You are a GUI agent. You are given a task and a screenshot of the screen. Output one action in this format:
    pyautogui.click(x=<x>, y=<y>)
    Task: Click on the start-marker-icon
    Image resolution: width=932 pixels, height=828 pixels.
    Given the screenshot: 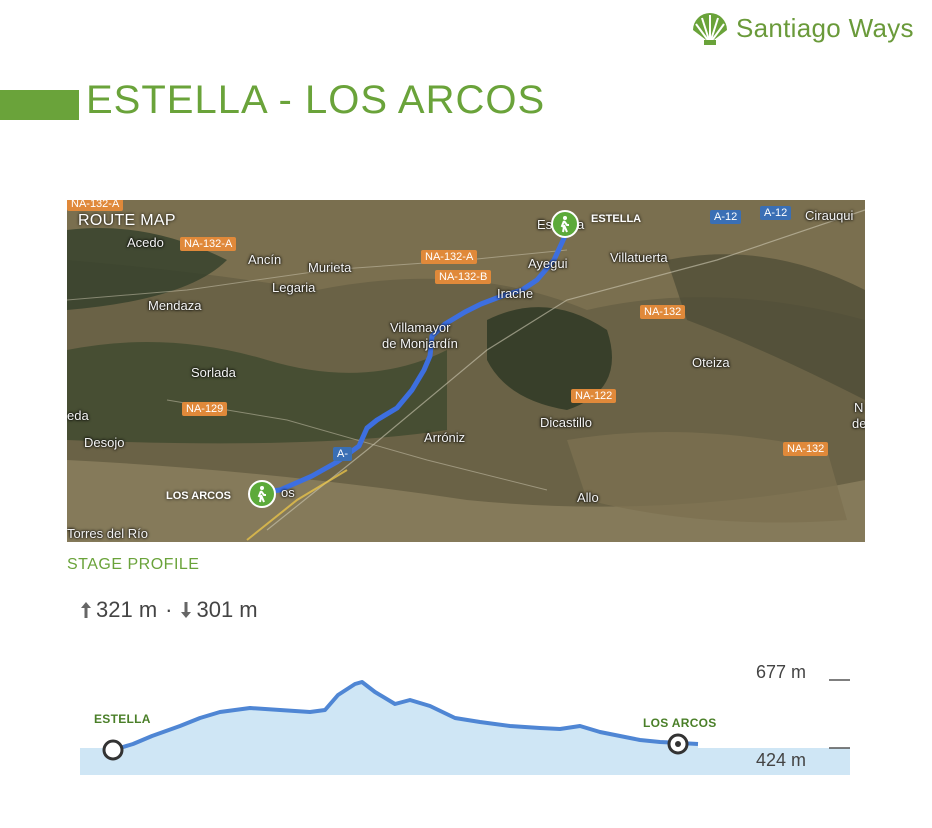 What is the action you would take?
    pyautogui.click(x=113, y=750)
    